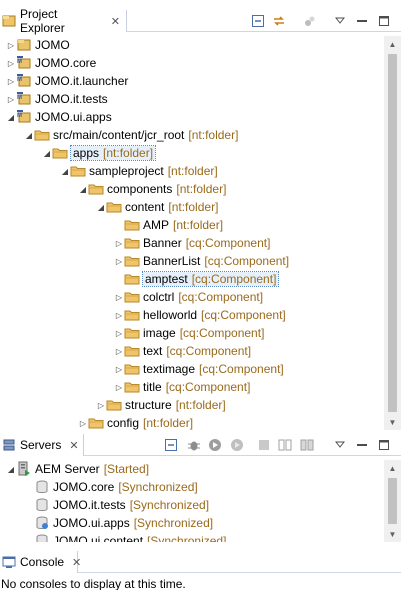  I want to click on tree-item: ◢ sampleproject [nt:folder], so click(139, 171).